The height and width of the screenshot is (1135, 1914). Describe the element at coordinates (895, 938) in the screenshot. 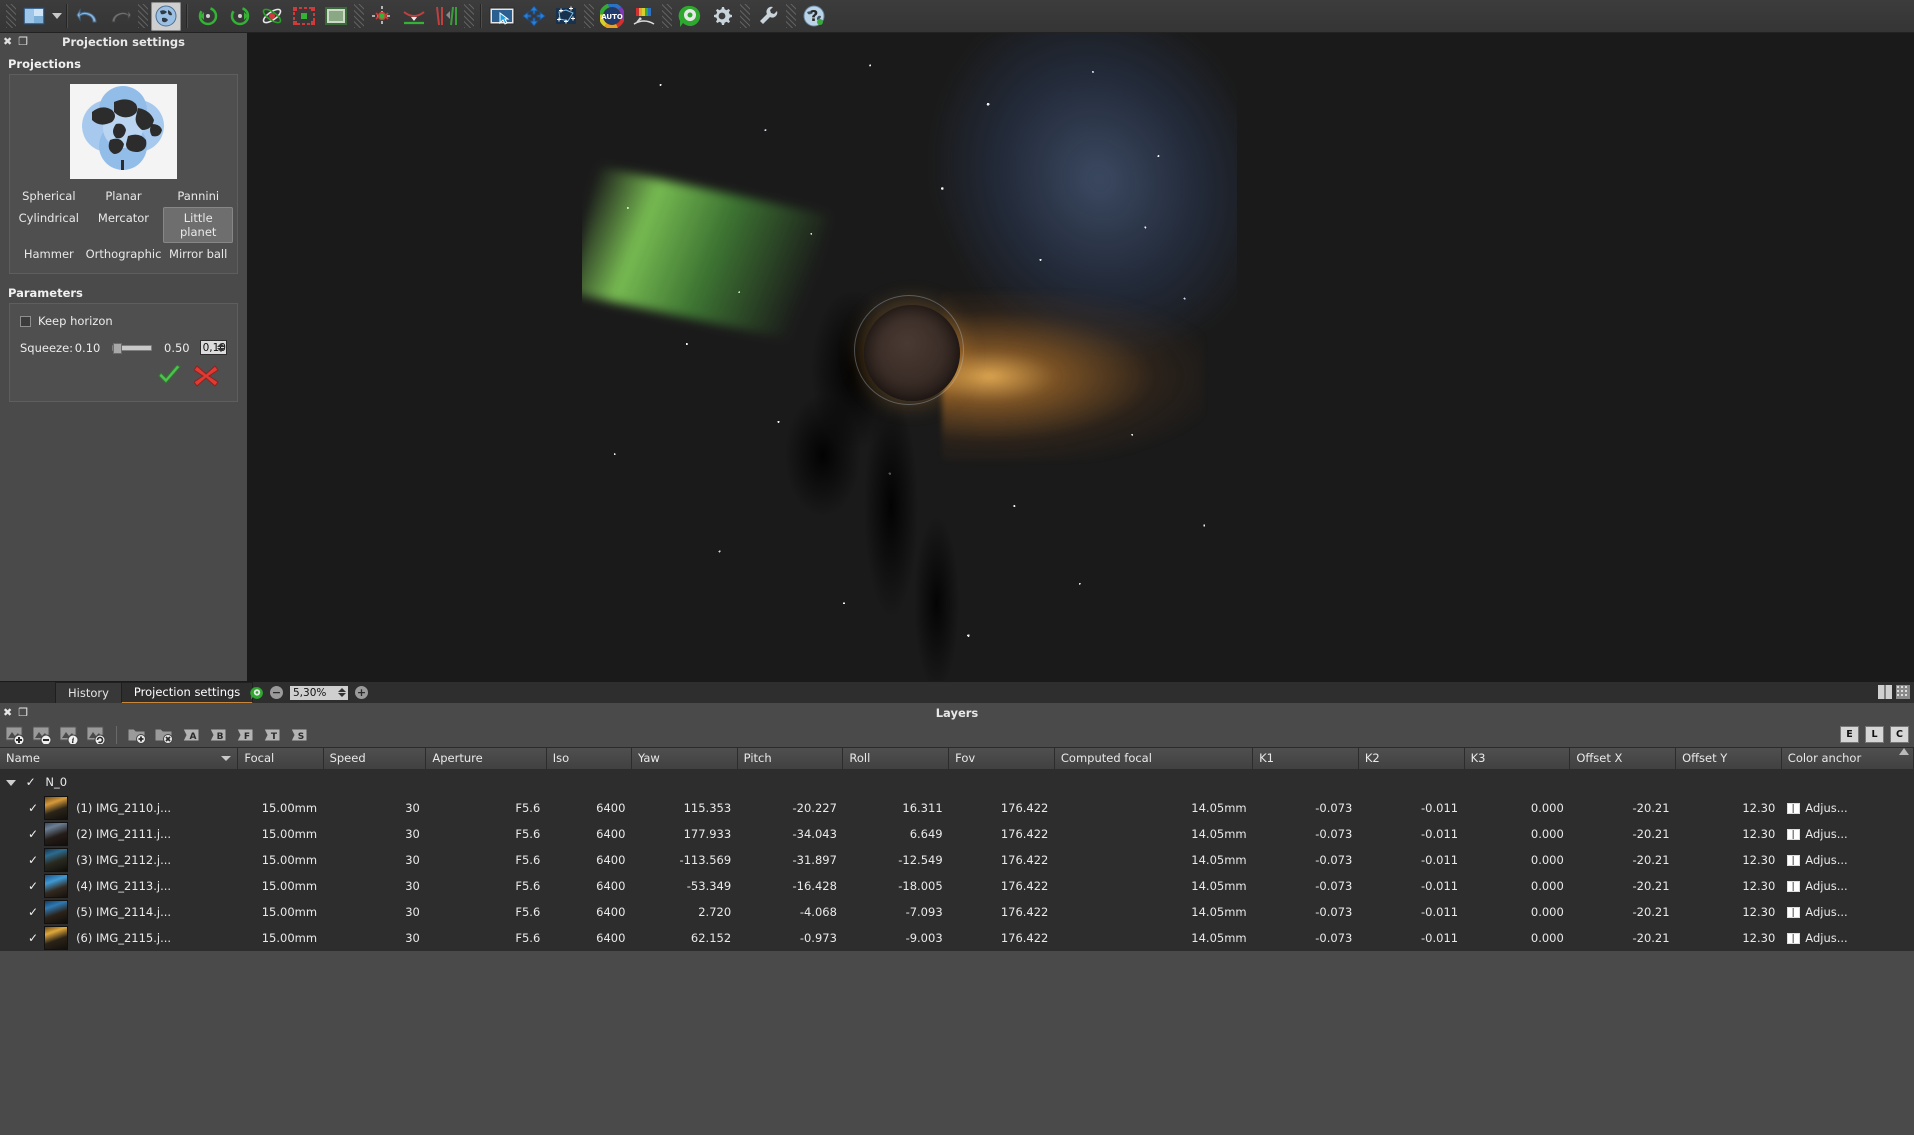

I see `cell-roll: -9.003` at that location.